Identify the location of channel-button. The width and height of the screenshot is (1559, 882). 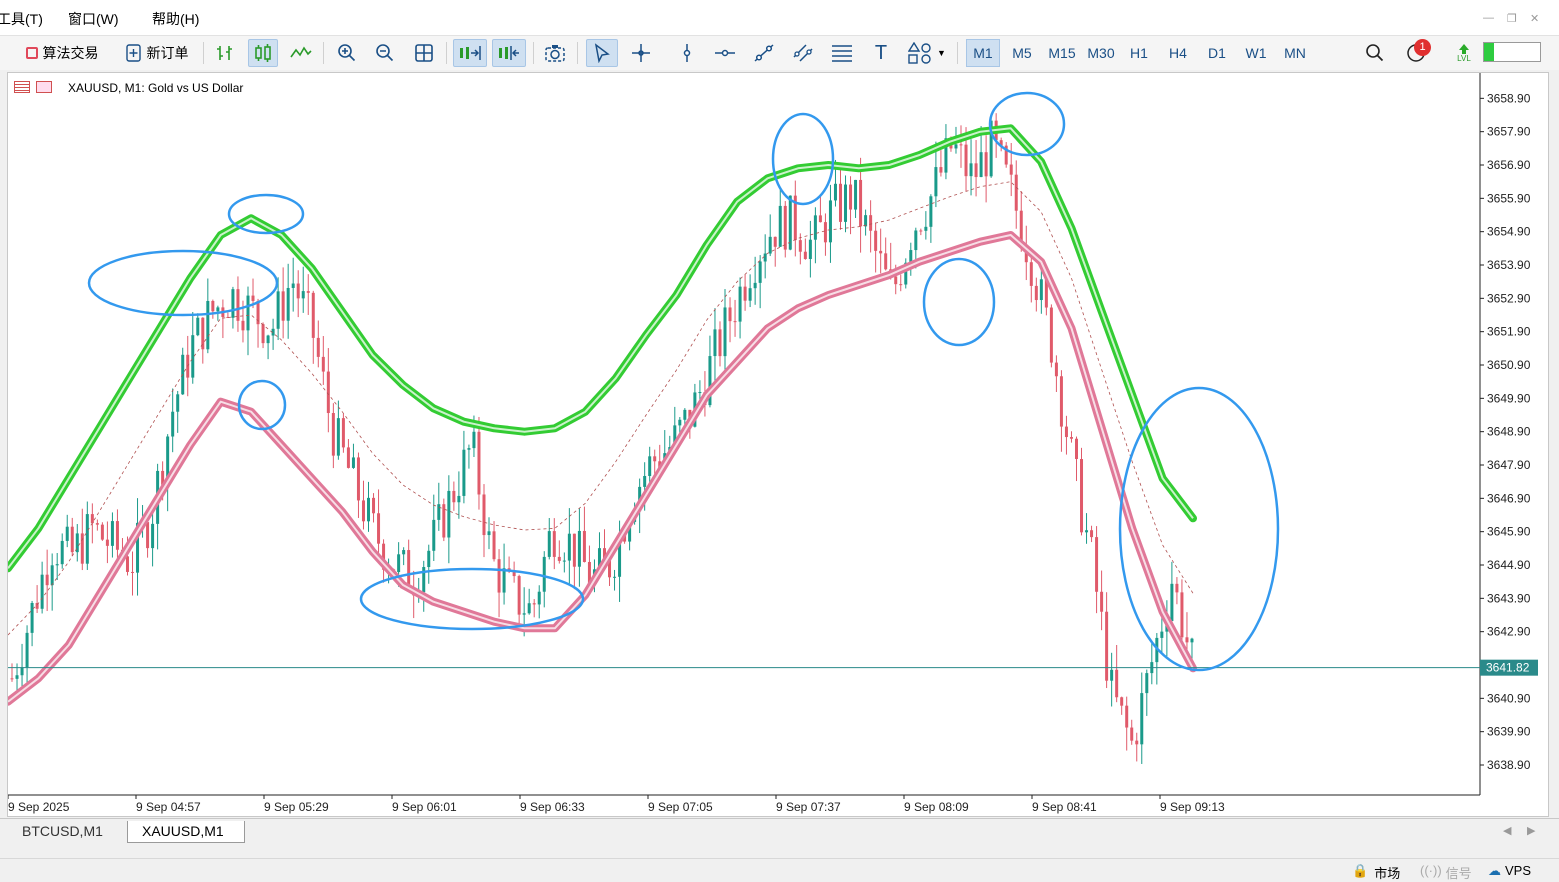
(803, 53).